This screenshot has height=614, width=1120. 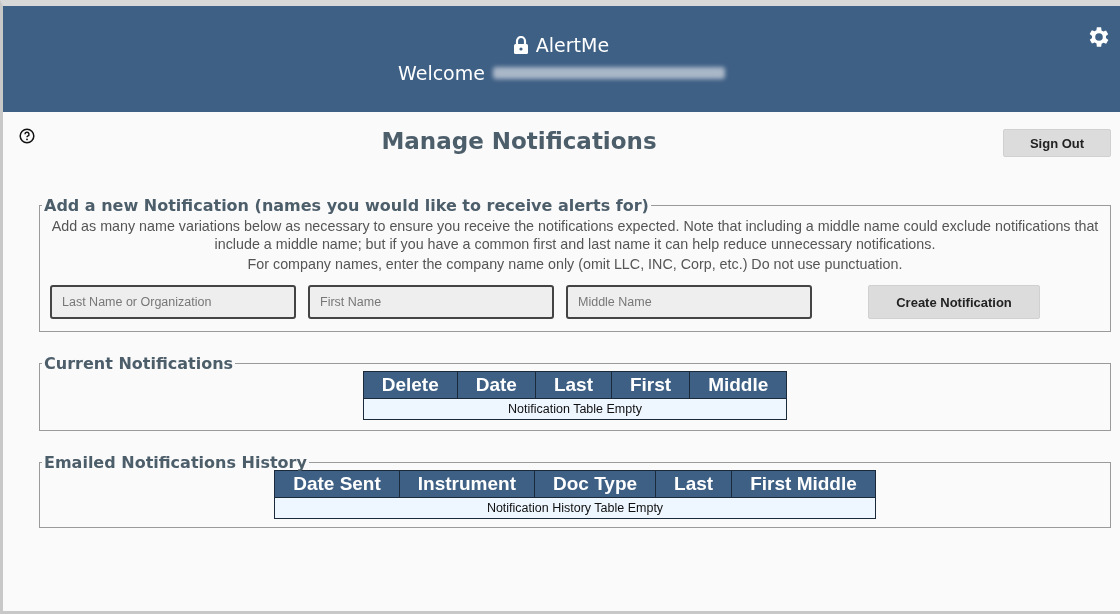 What do you see at coordinates (520, 45) in the screenshot?
I see `lock-icon` at bounding box center [520, 45].